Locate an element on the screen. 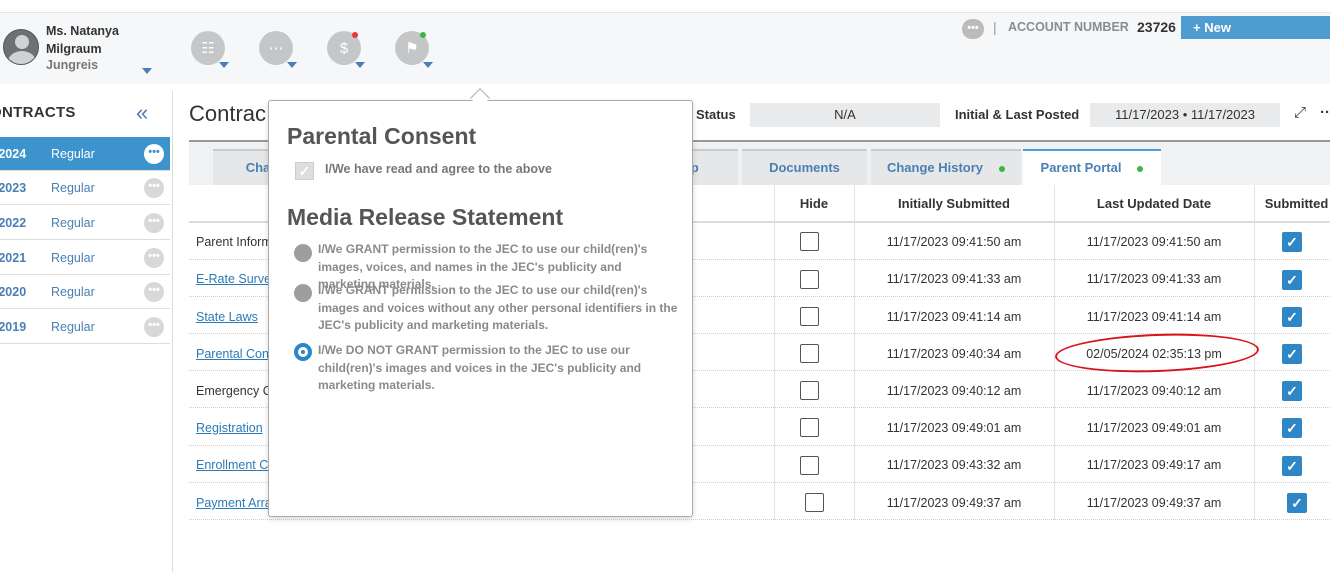  sidebar-item-2021: S2021 Regular ••• is located at coordinates (85, 258).